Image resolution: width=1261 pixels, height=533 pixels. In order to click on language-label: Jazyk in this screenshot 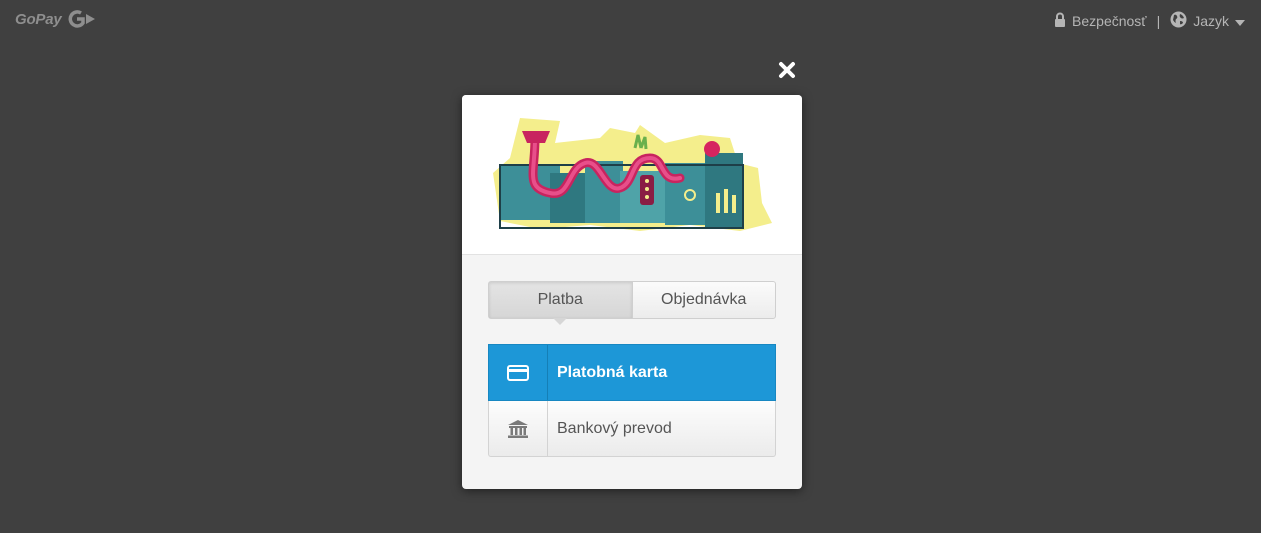, I will do `click(1211, 21)`.